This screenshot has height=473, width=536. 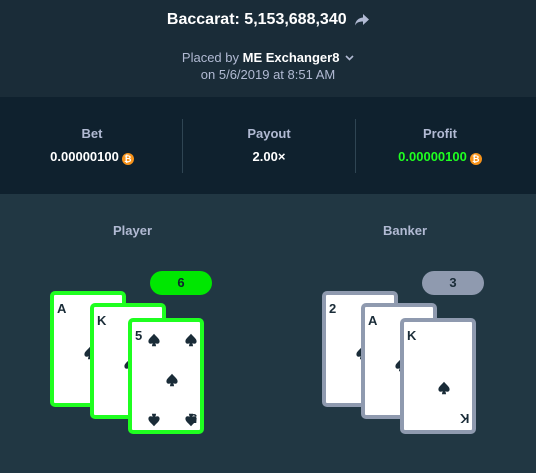 I want to click on username-link: ME Exchanger8, so click(x=291, y=57).